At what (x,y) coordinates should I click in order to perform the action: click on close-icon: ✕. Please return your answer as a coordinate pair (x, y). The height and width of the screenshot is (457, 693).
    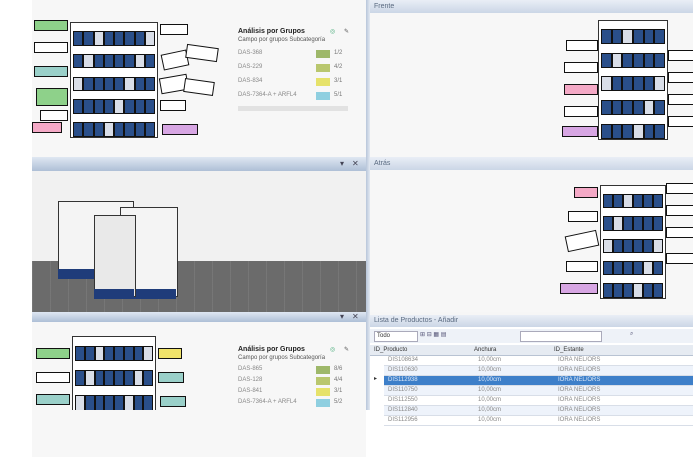
    Looking at the image, I should click on (355, 163).